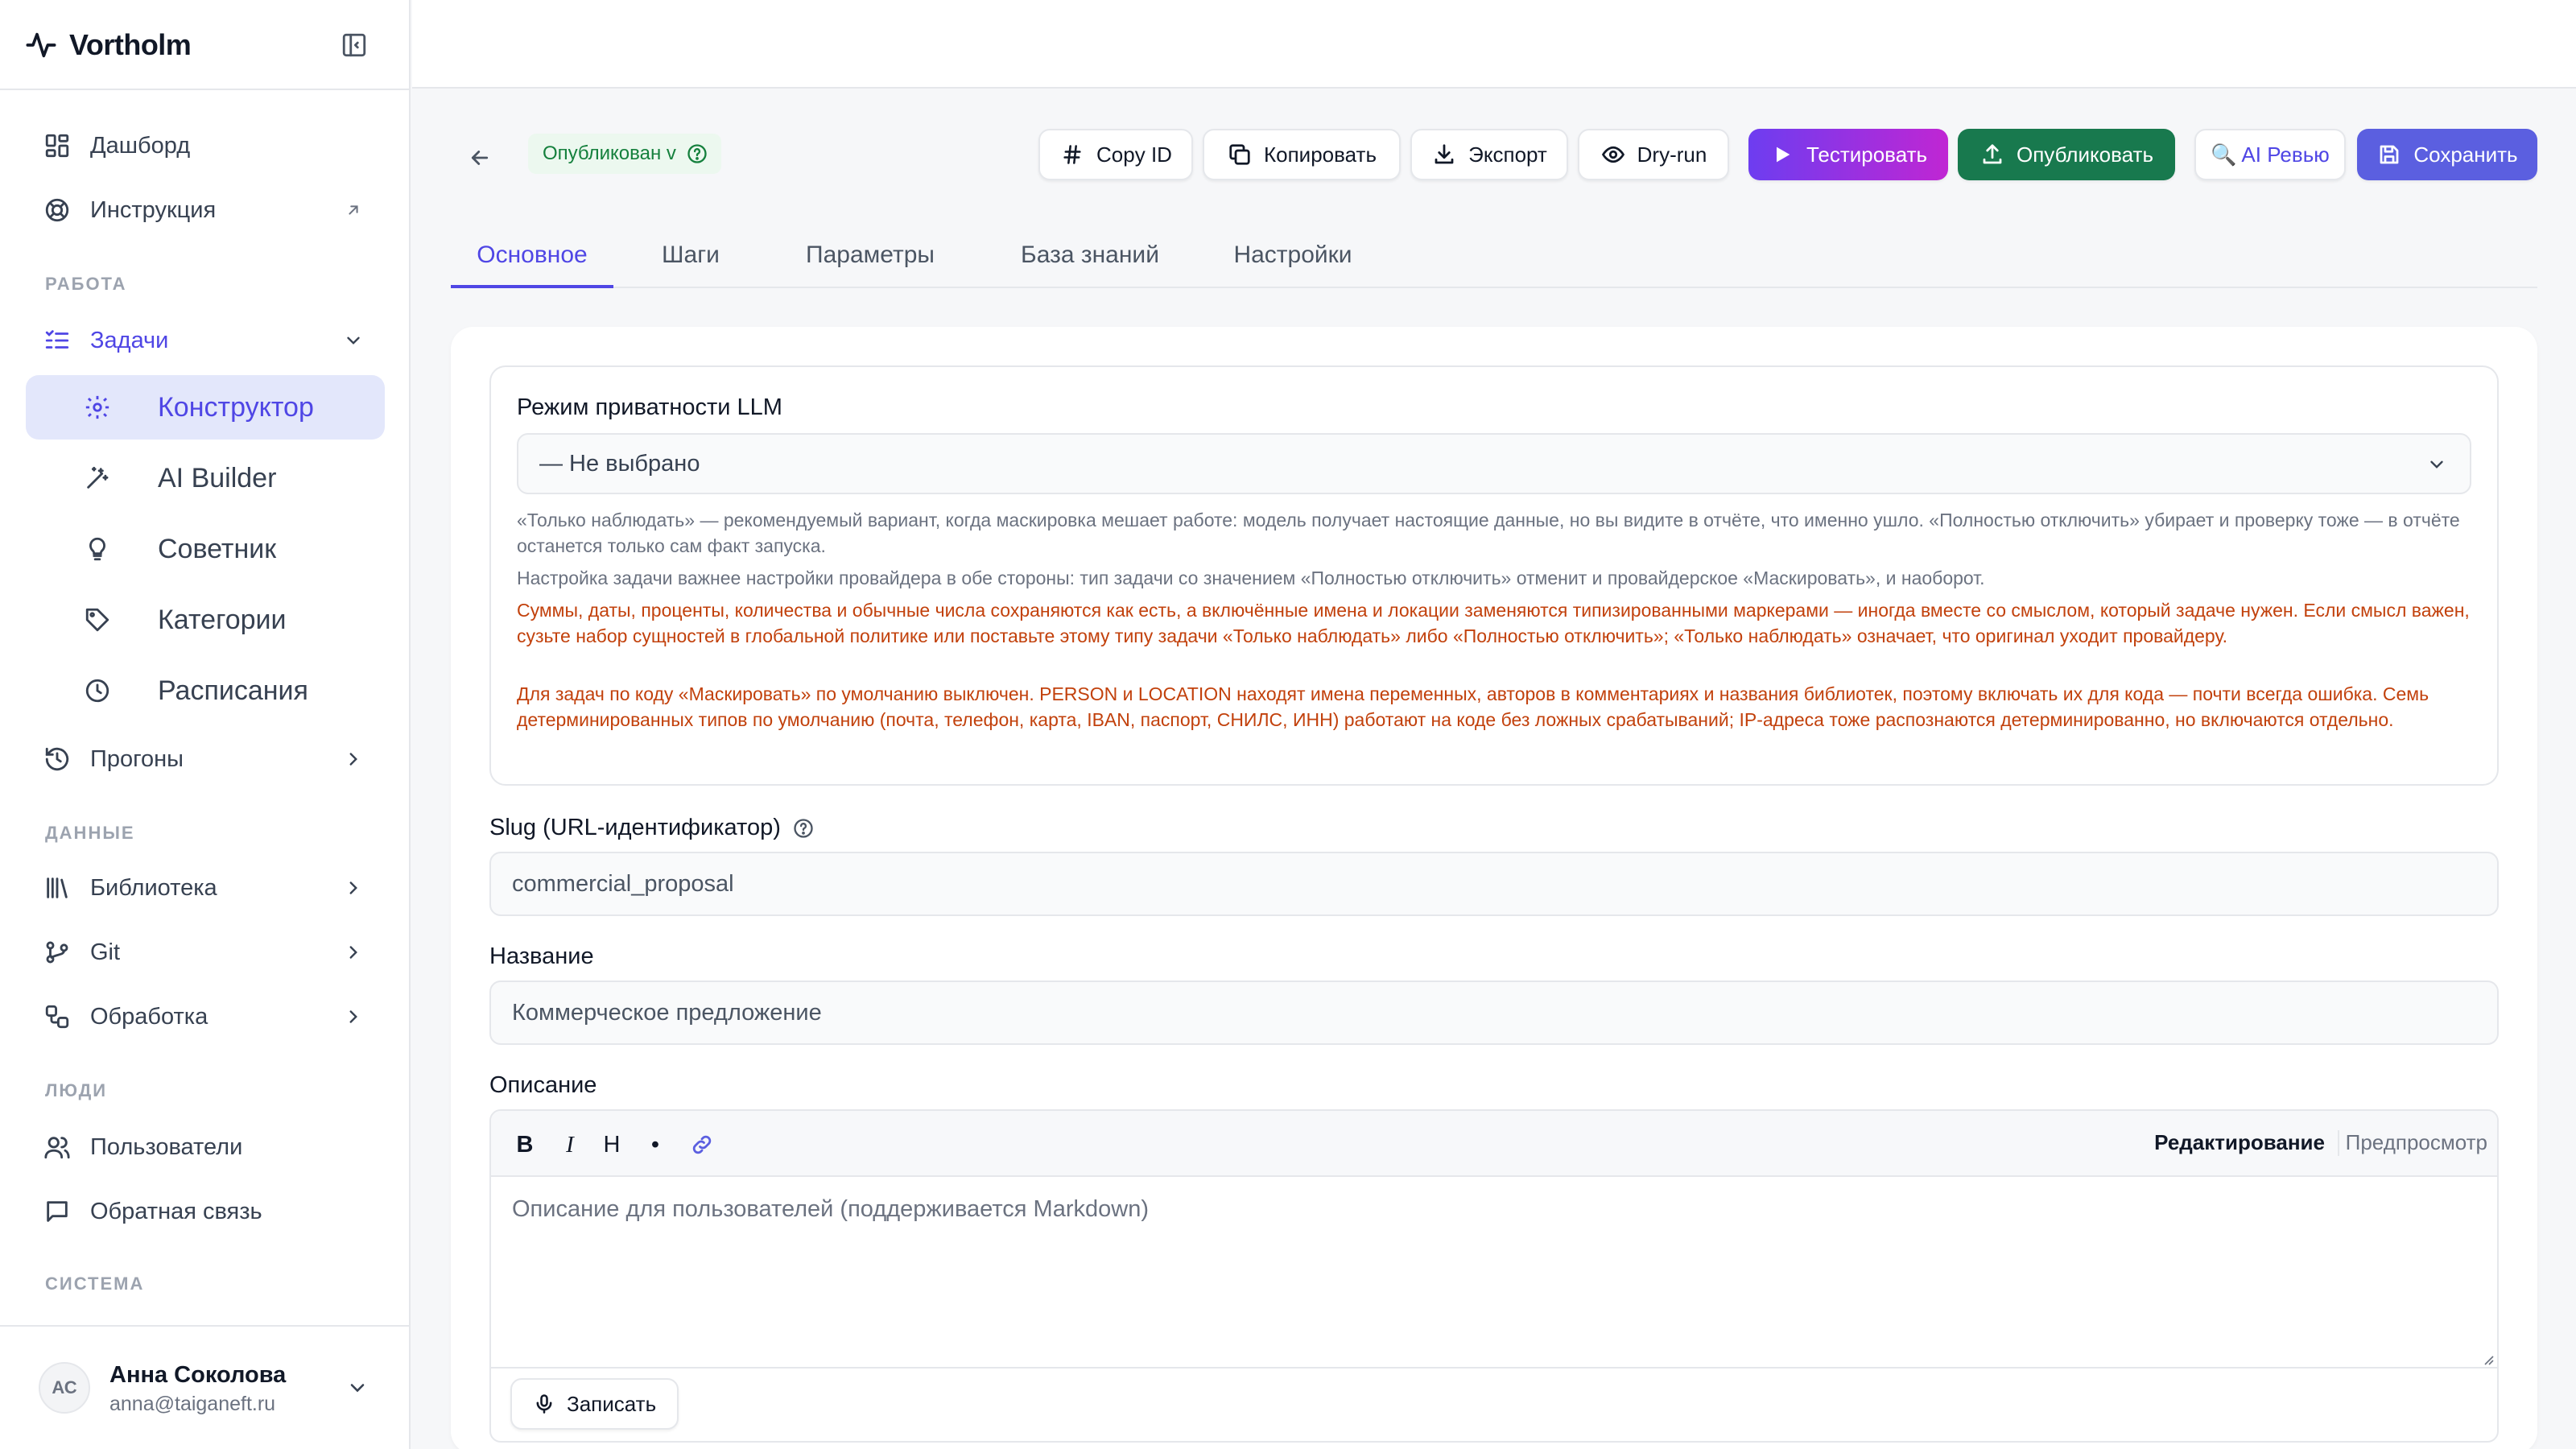 This screenshot has width=2576, height=1449. Describe the element at coordinates (97, 549) in the screenshot. I see `lightbulb-icon` at that location.